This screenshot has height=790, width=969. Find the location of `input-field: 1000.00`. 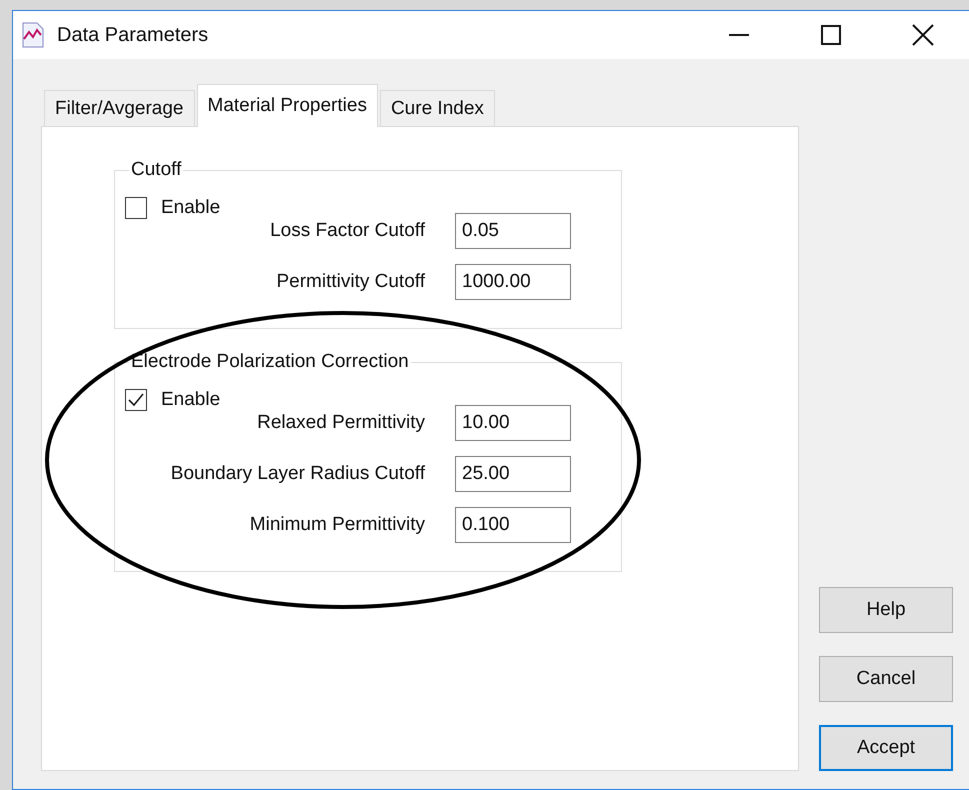

input-field: 1000.00 is located at coordinates (513, 282).